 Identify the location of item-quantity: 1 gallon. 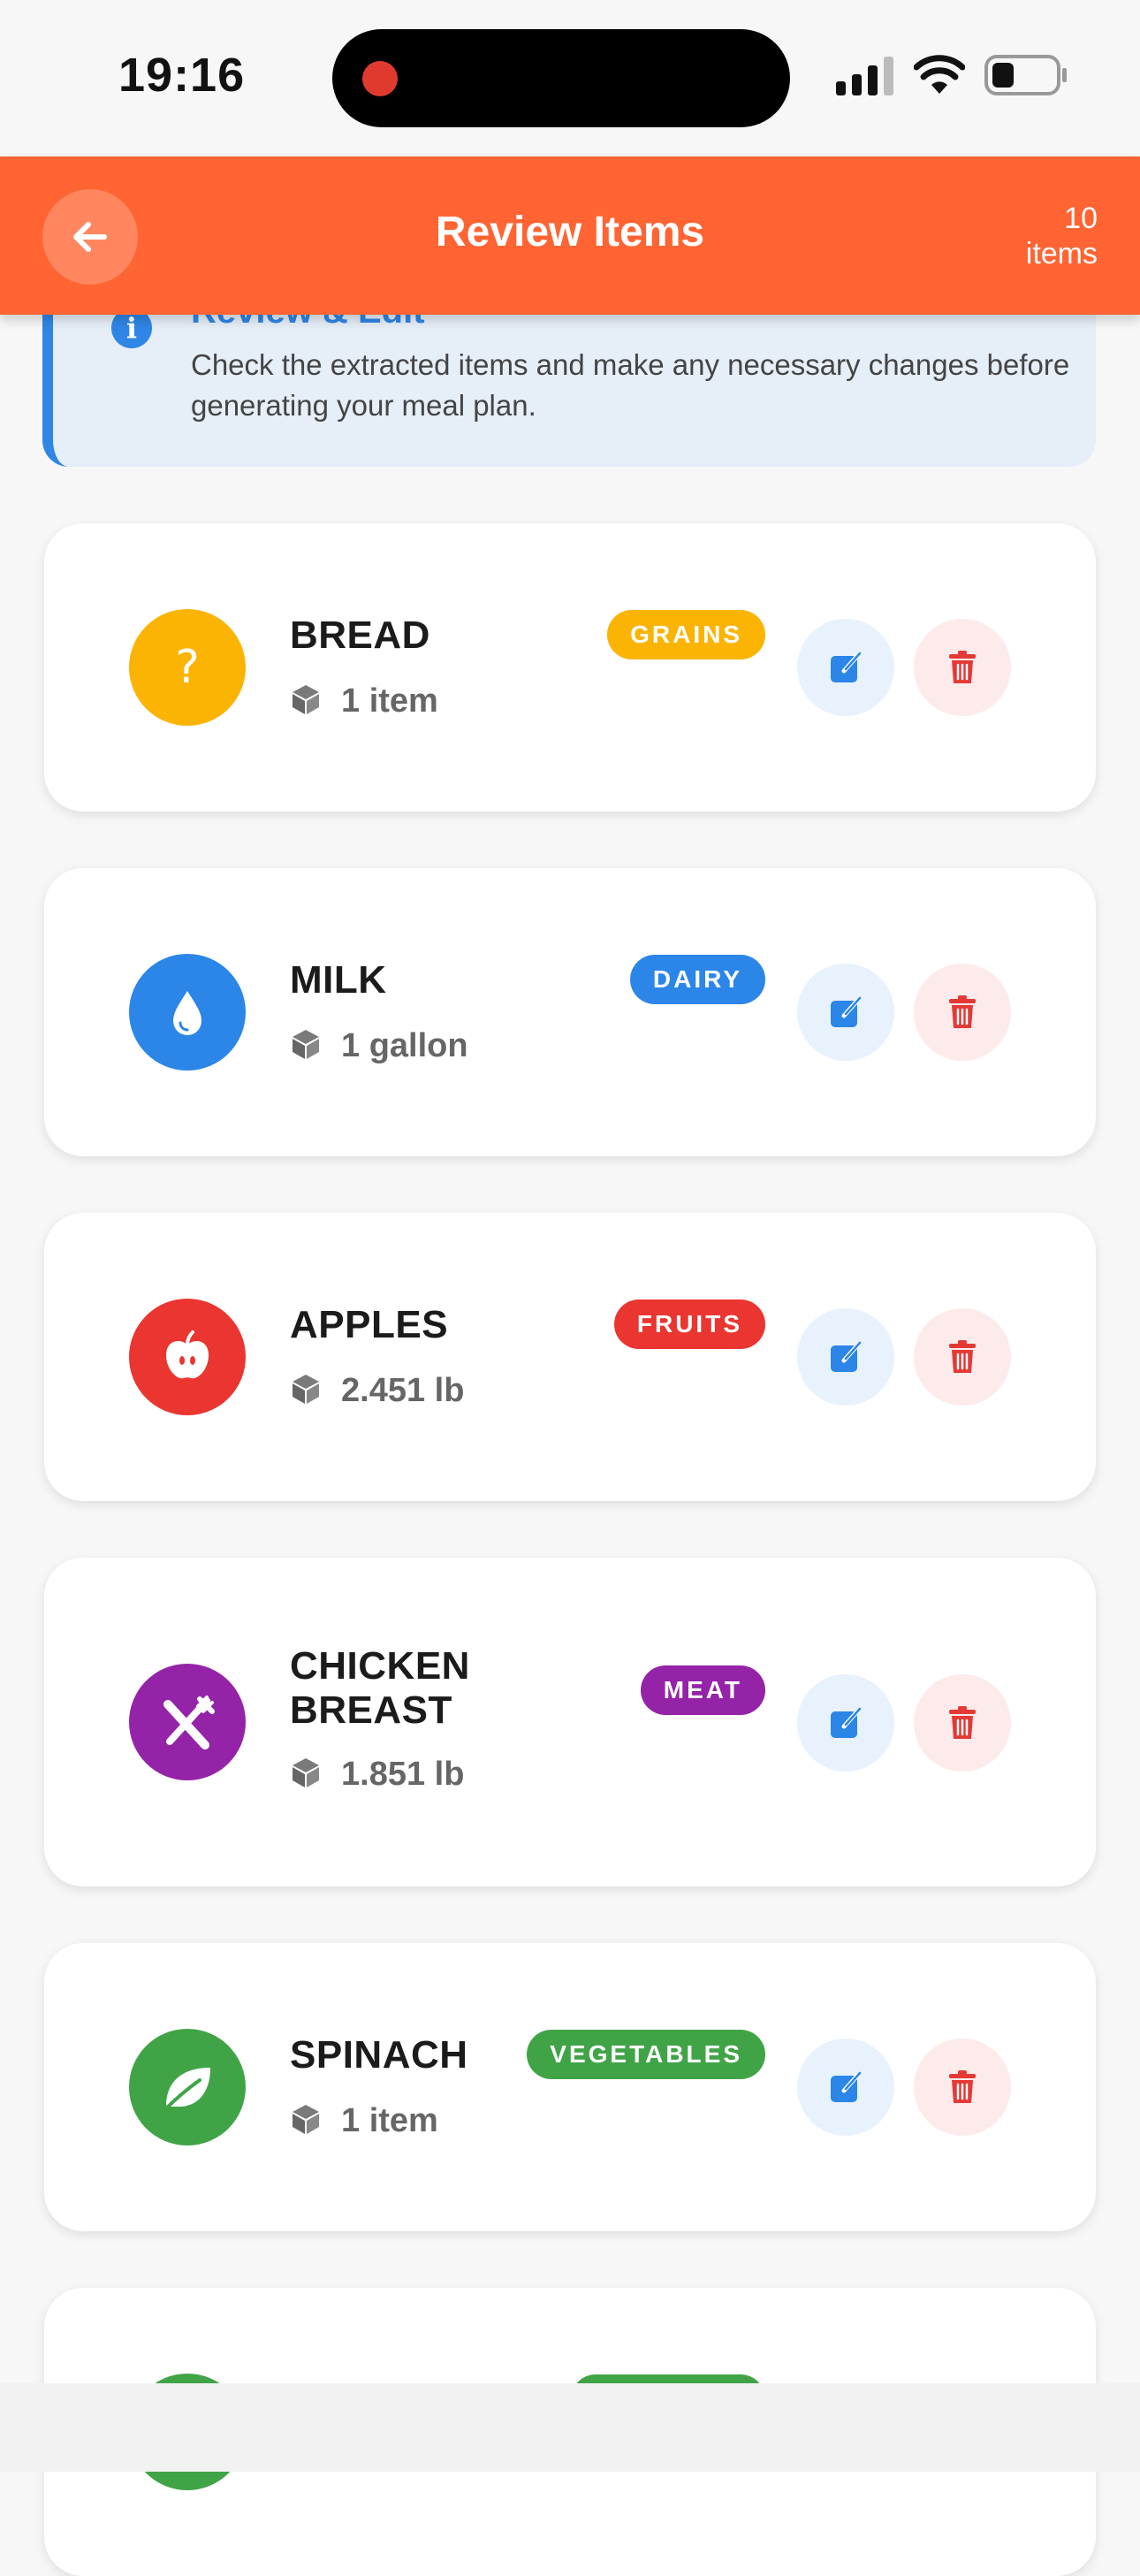
(379, 1046).